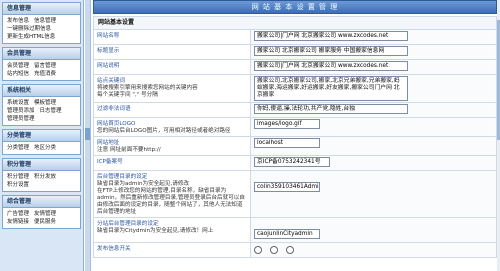 The image size is (500, 271). Describe the element at coordinates (295, 7) in the screenshot. I see `page-title: 网 站 基 本 设 置 管 理` at that location.